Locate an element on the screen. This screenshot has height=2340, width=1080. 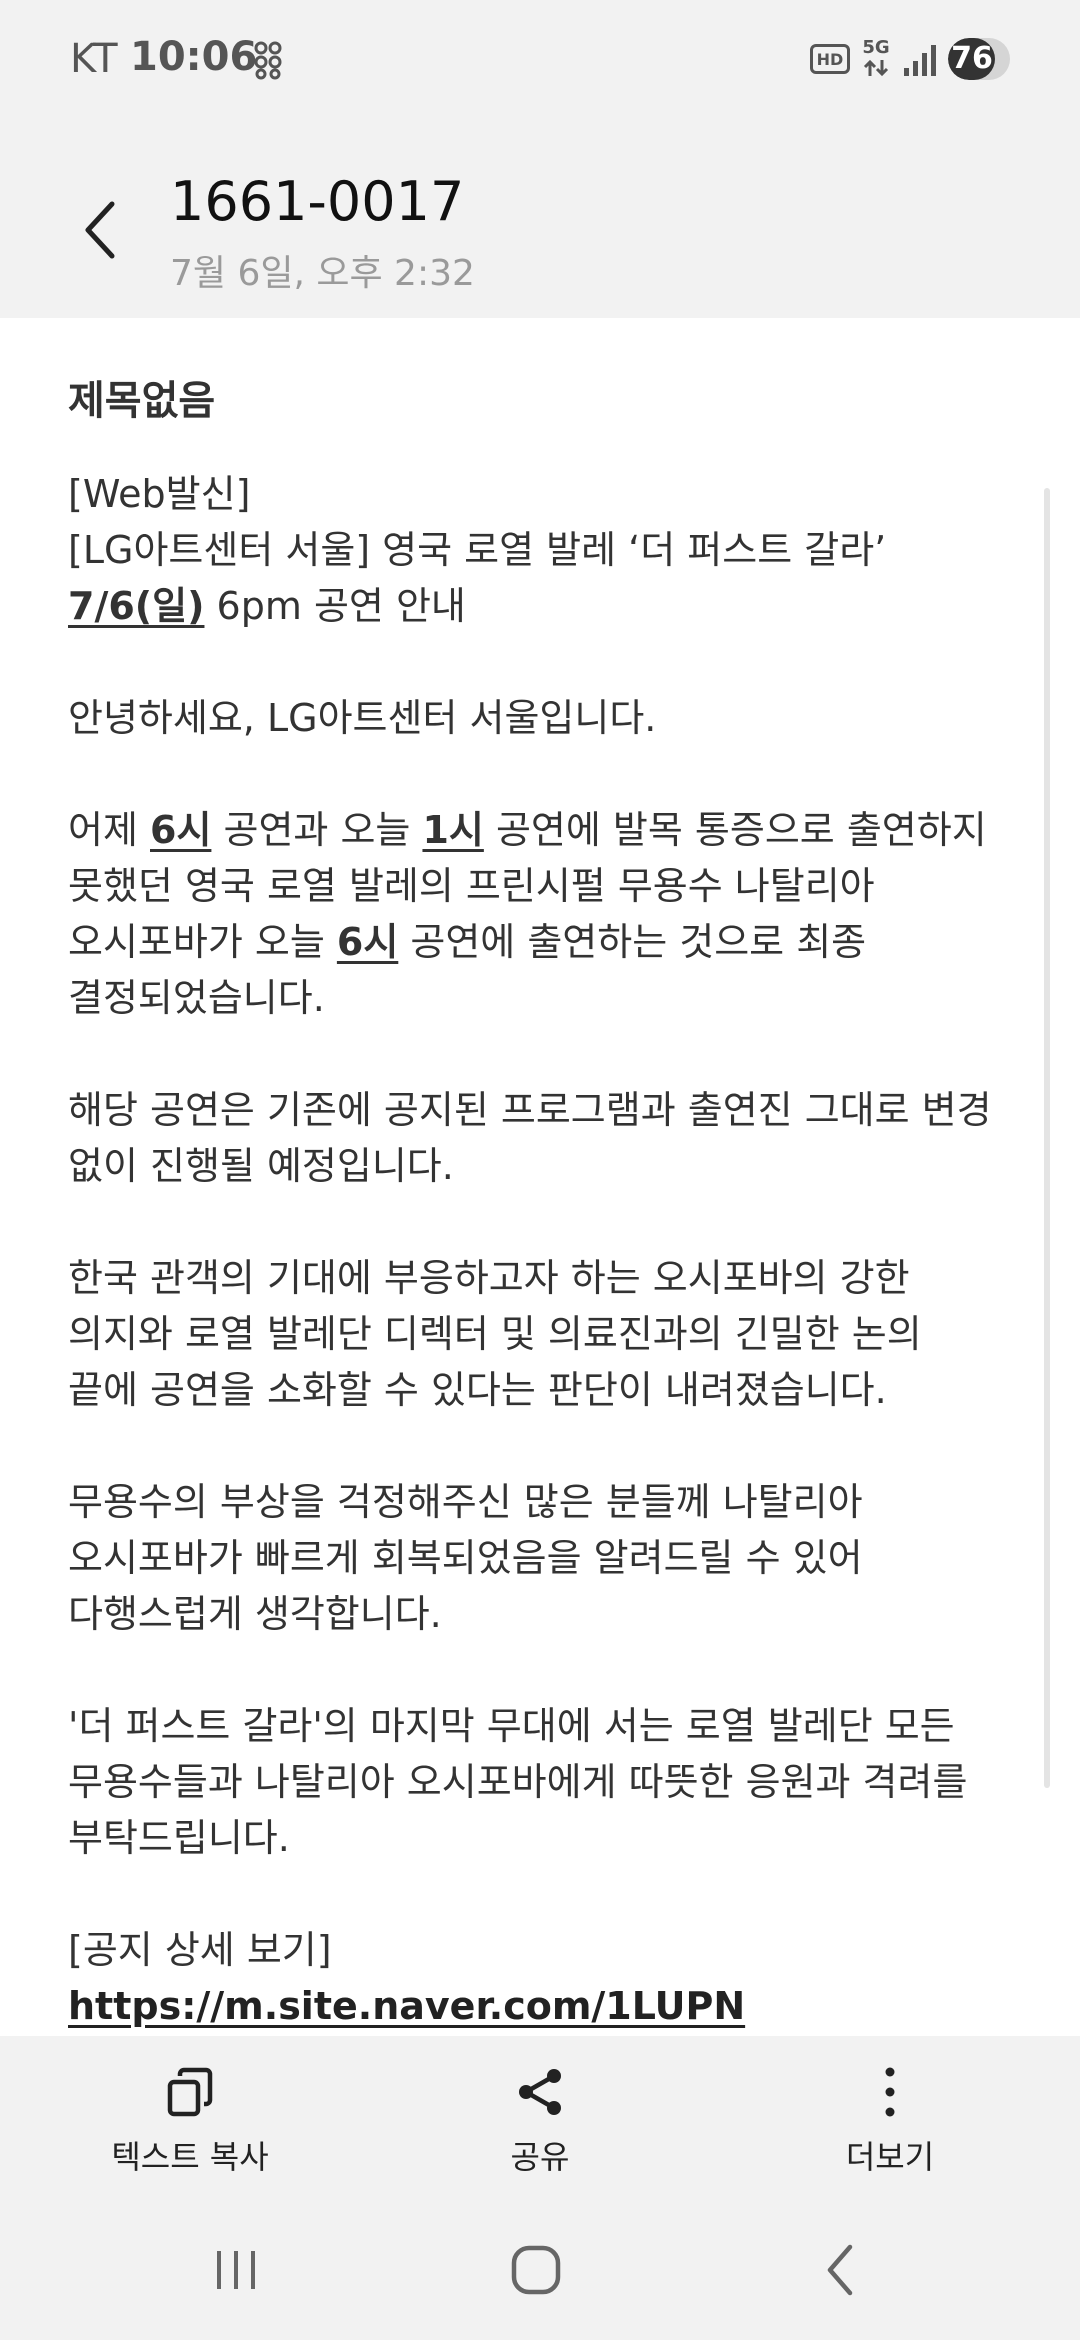
network-type-badge: 5G is located at coordinates (876, 60).